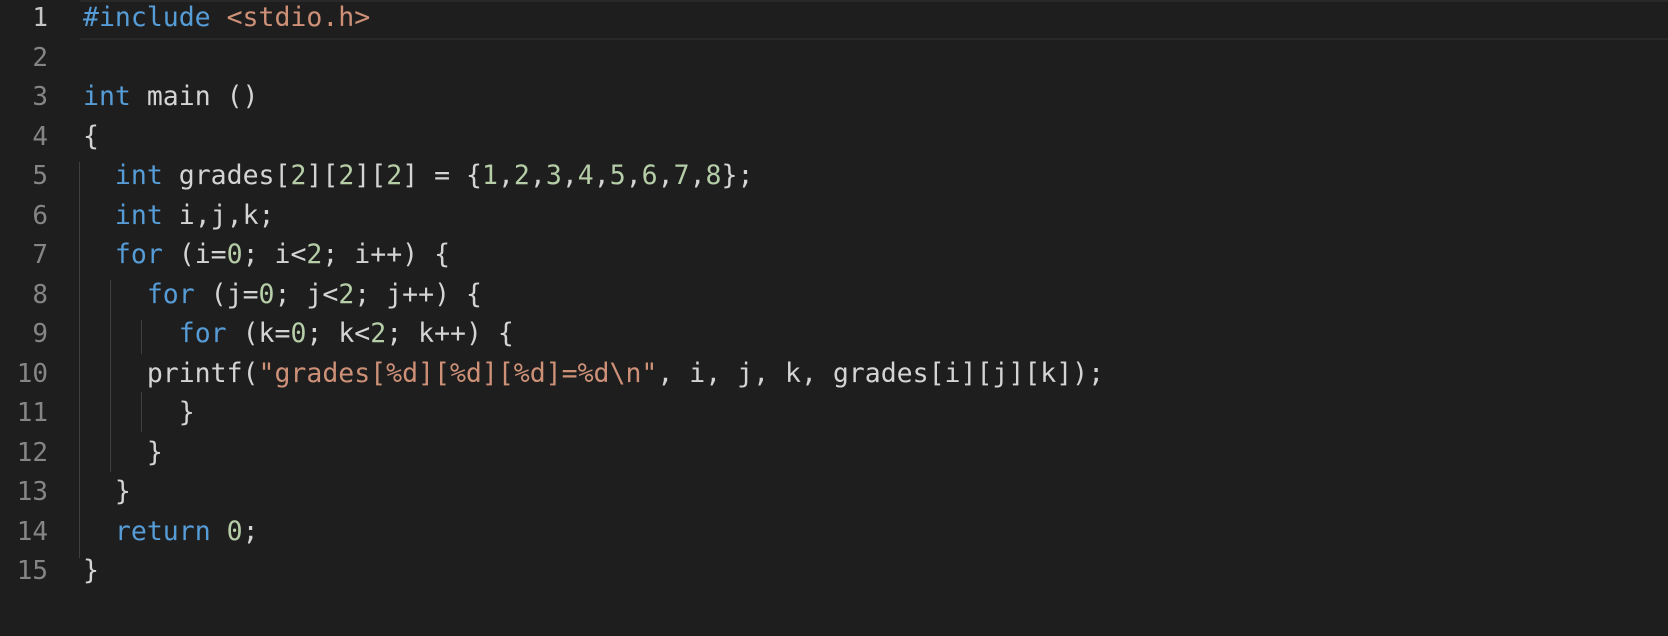 The image size is (1668, 636). Describe the element at coordinates (834, 61) in the screenshot. I see `code-line: 2` at that location.